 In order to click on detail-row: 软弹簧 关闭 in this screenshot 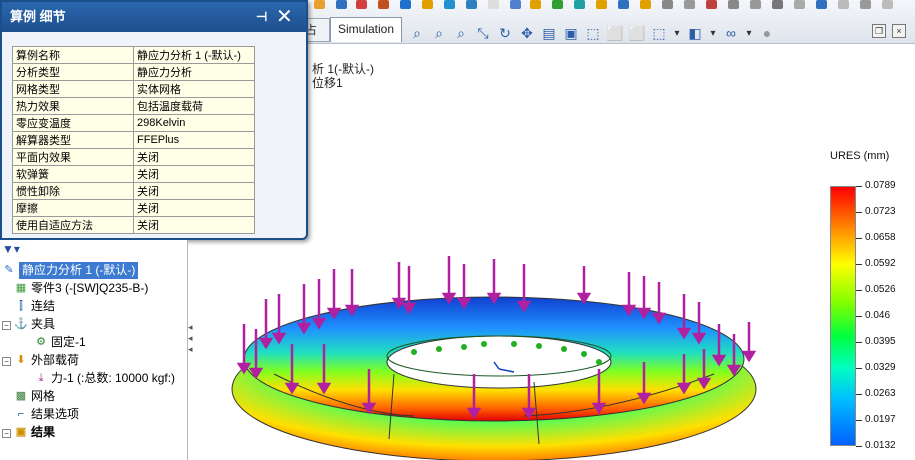, I will do `click(133, 174)`.